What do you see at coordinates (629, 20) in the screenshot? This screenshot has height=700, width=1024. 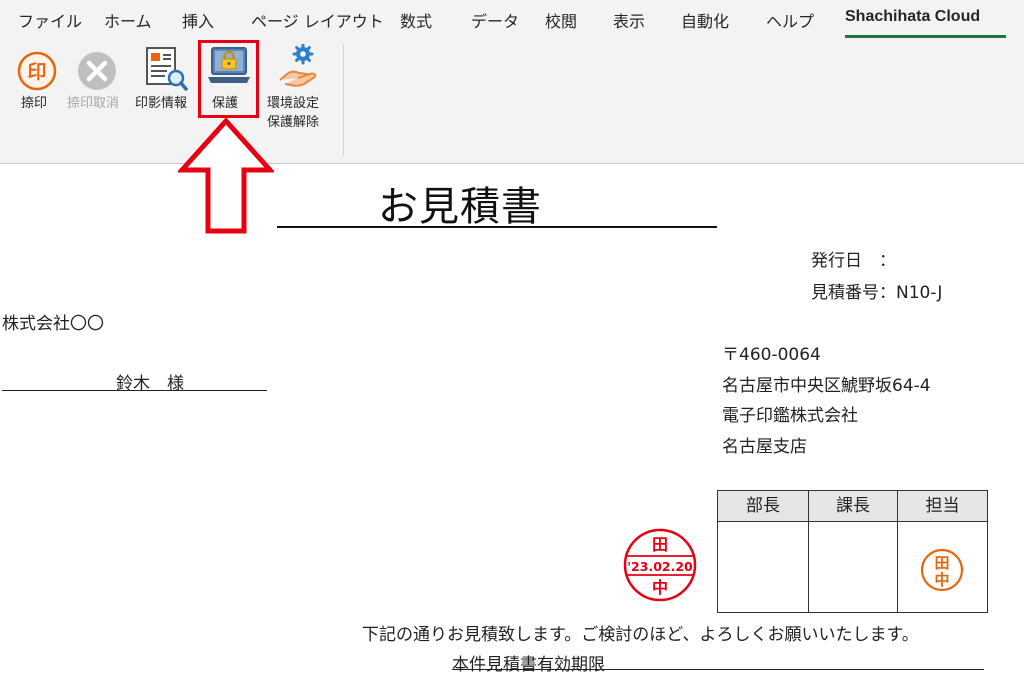 I see `tab-view: 表示` at bounding box center [629, 20].